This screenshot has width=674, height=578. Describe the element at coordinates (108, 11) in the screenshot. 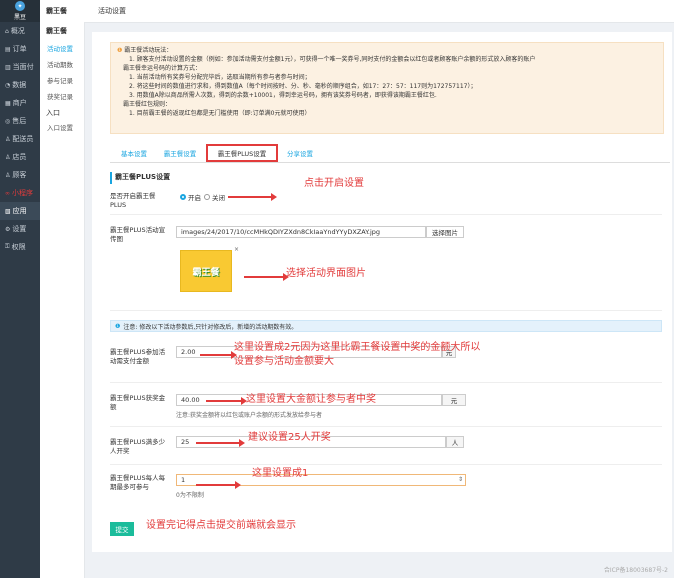

I see `topbar-page: 活动设置` at that location.